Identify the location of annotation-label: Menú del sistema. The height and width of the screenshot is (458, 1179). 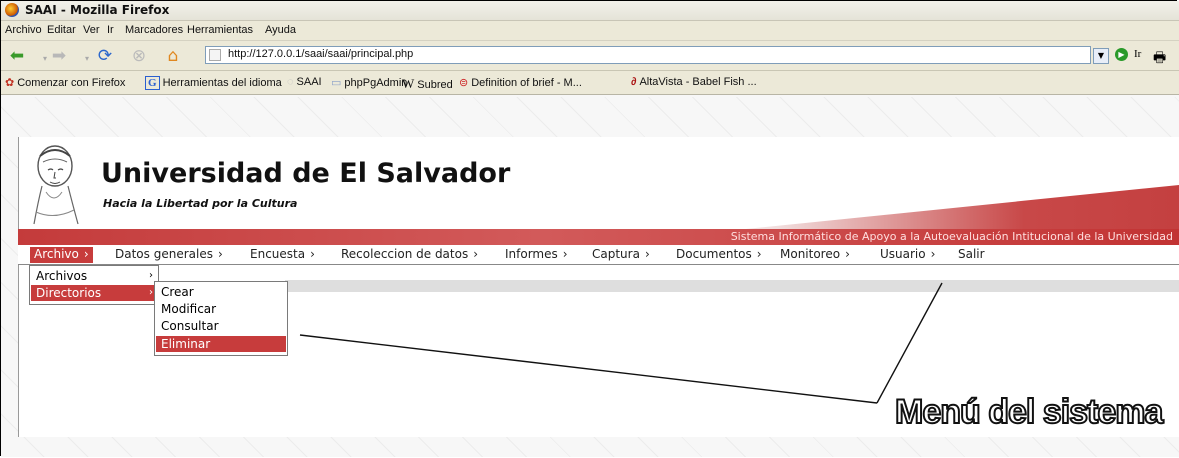
(1029, 412).